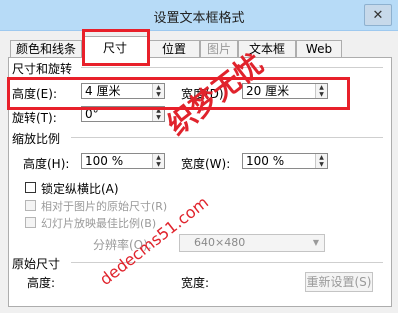  Describe the element at coordinates (46, 48) in the screenshot. I see `tab-colors-lines: 颜色和线条` at that location.